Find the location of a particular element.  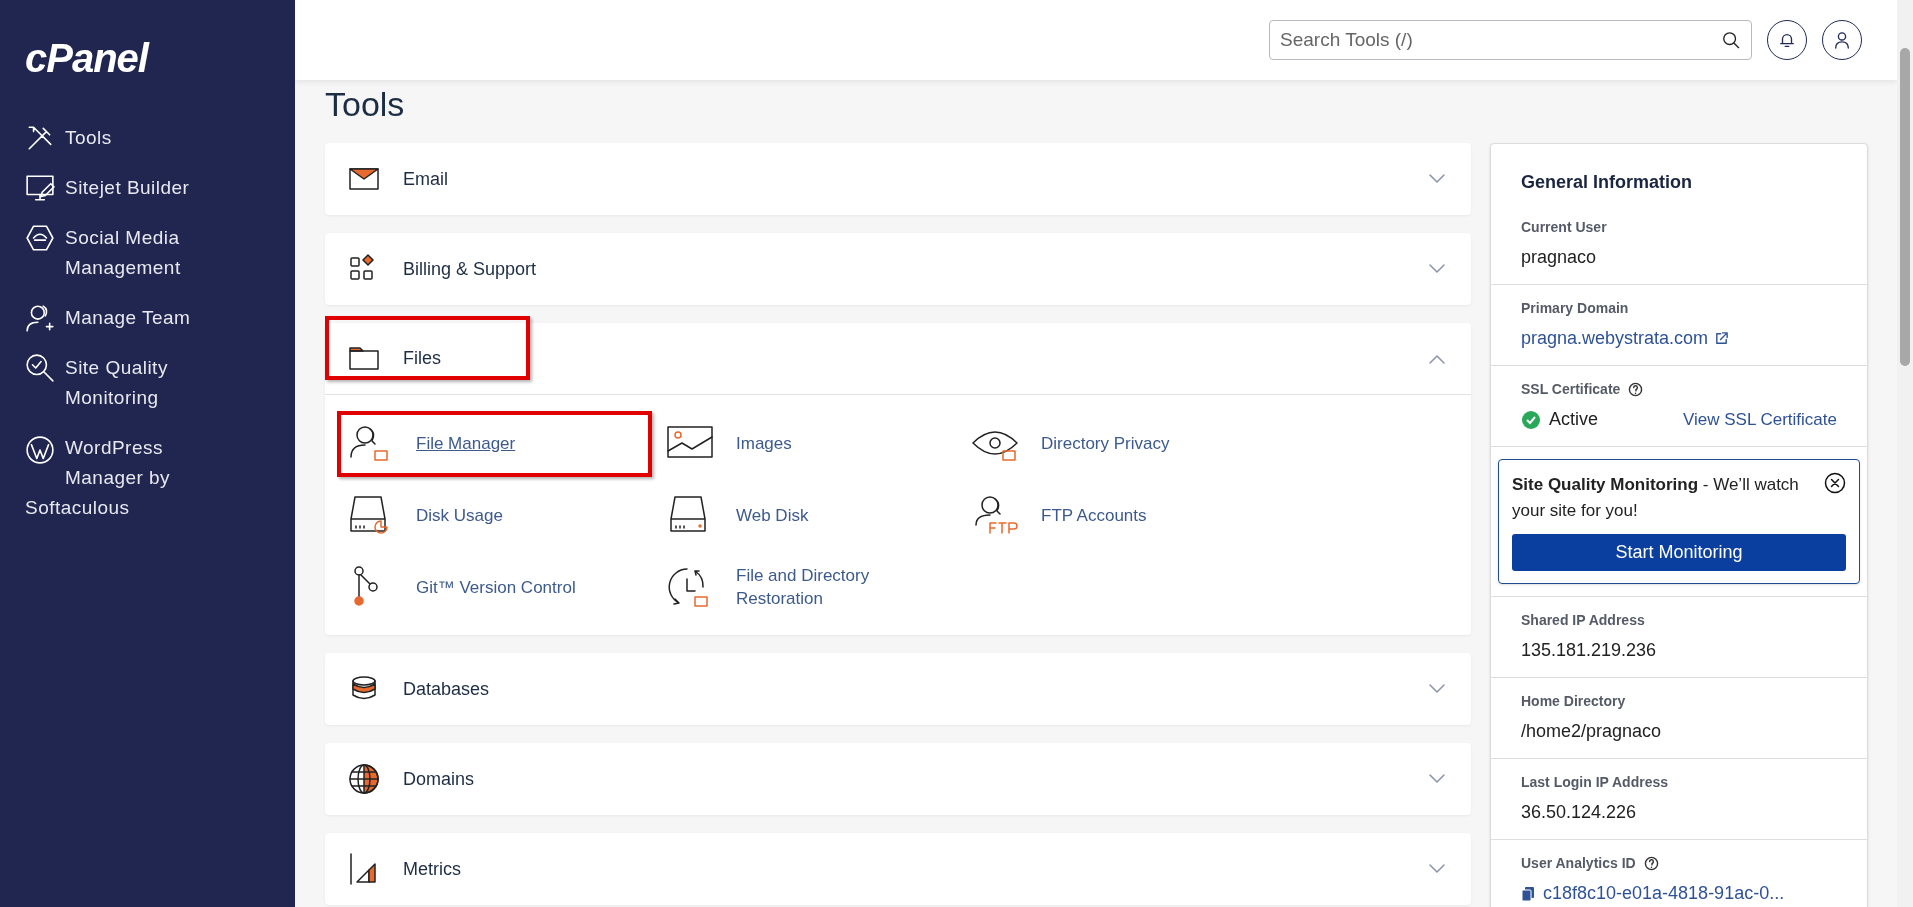

tool-link: File Manager is located at coordinates (466, 443).